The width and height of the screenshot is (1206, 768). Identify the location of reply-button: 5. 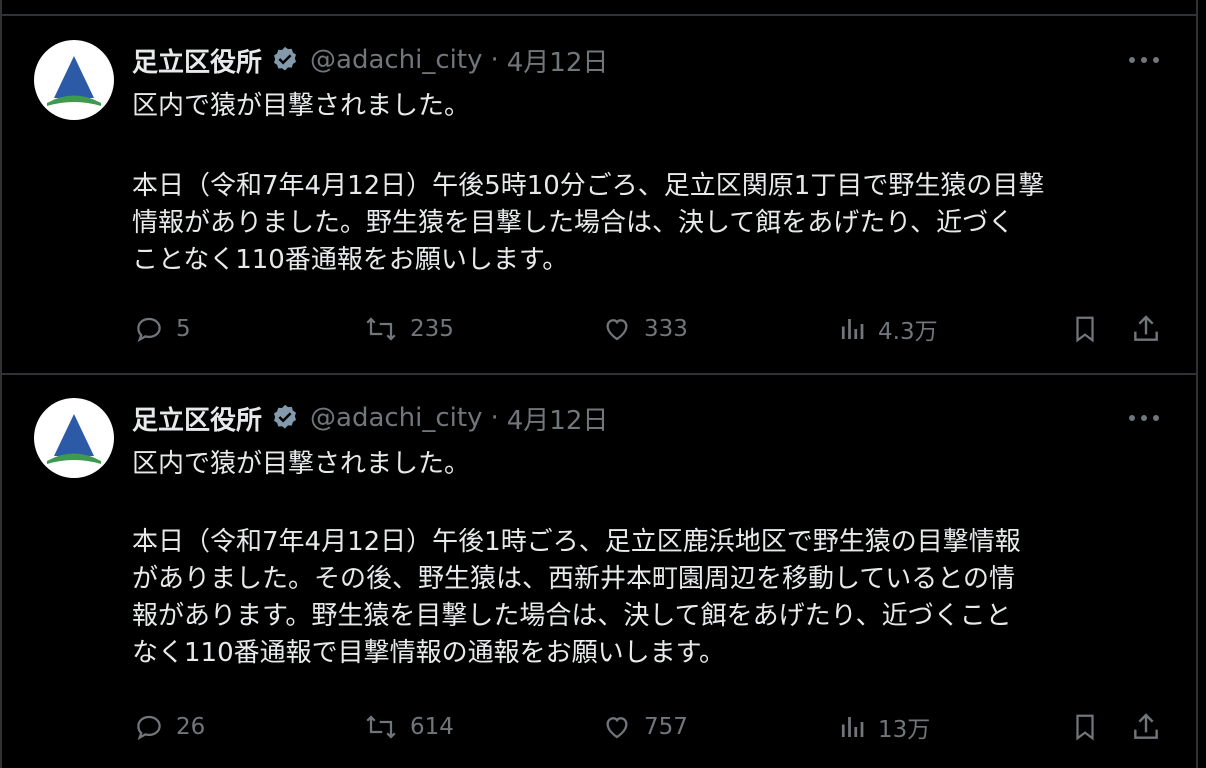
(161, 329).